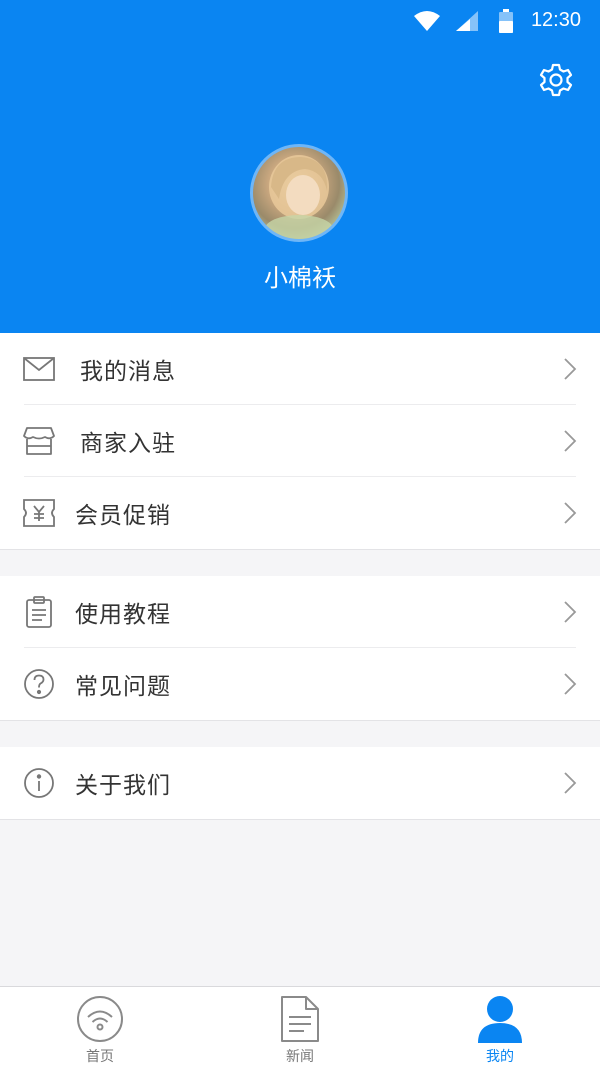  I want to click on username: 小棉袄, so click(300, 278).